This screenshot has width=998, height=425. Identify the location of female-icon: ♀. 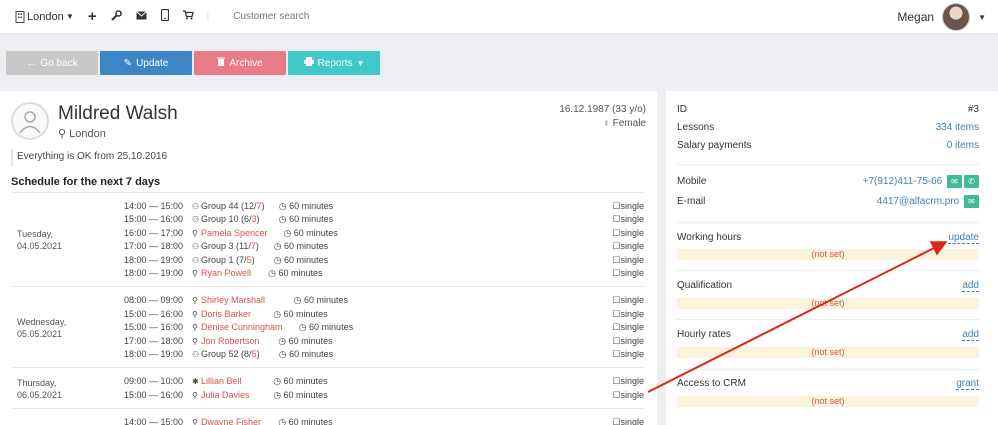
(606, 123).